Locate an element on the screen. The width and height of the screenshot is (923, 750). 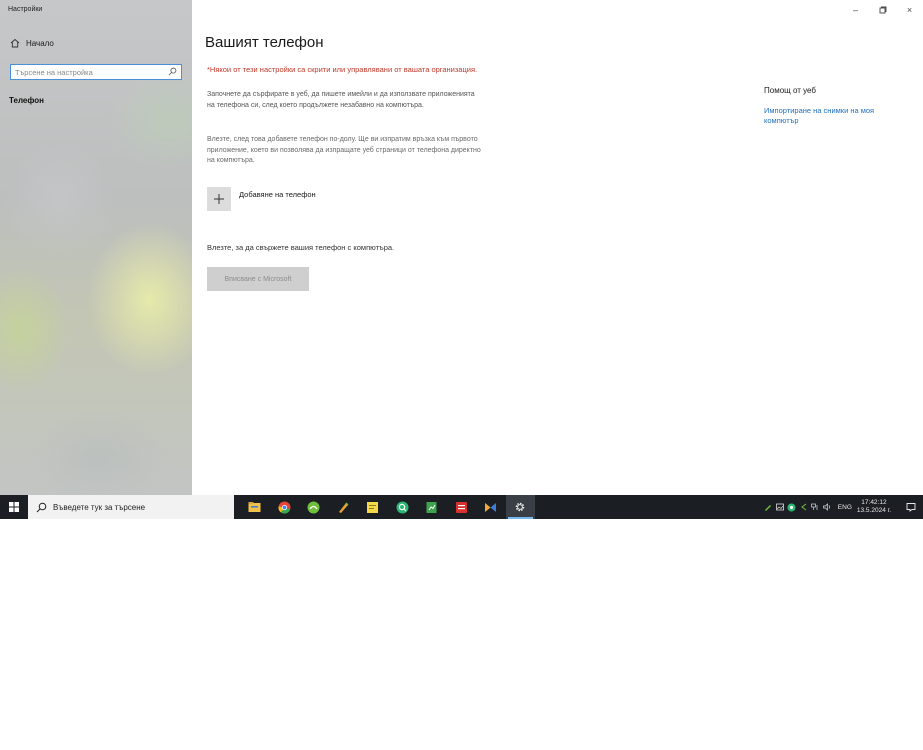
media-app-icon is located at coordinates (491, 507).